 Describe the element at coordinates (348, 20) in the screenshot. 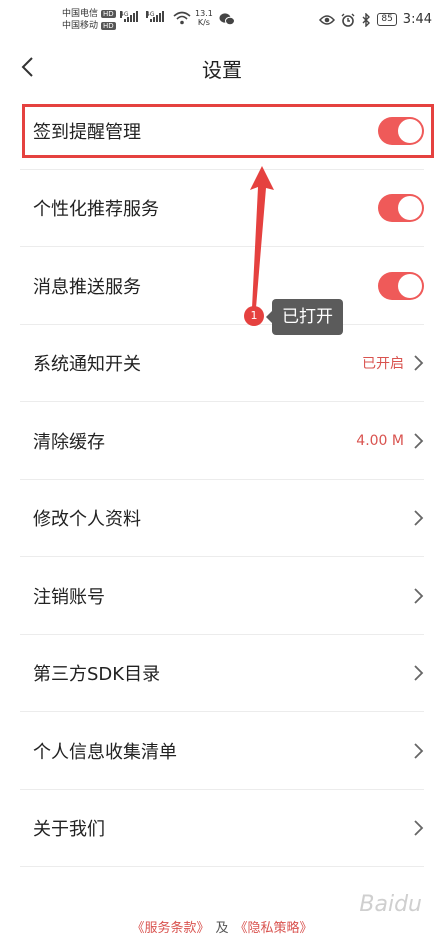

I see `alarm-icon` at that location.